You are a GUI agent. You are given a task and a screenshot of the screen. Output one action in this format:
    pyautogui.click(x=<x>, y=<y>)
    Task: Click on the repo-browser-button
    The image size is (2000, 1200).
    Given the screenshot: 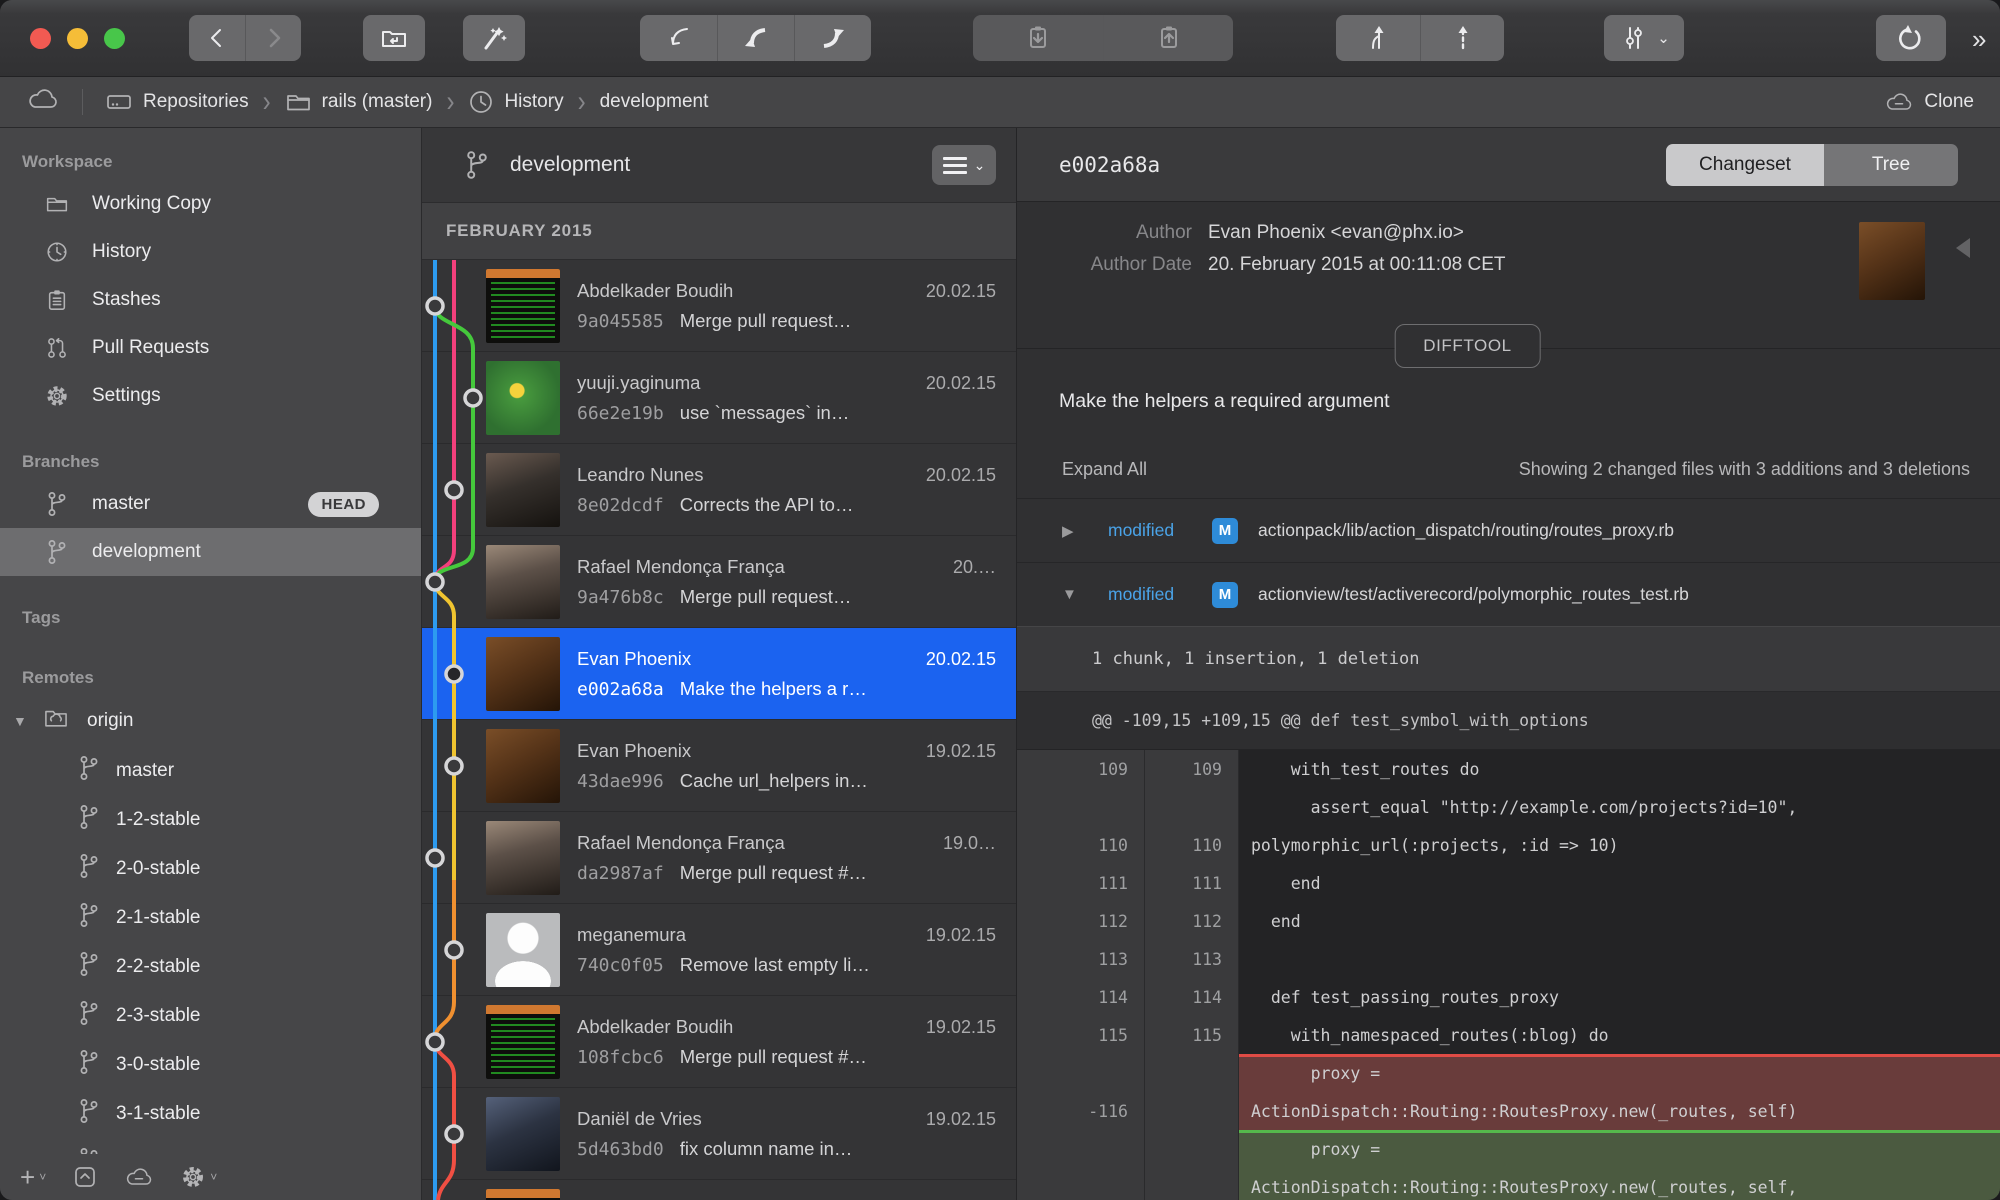 What is the action you would take?
    pyautogui.click(x=394, y=38)
    